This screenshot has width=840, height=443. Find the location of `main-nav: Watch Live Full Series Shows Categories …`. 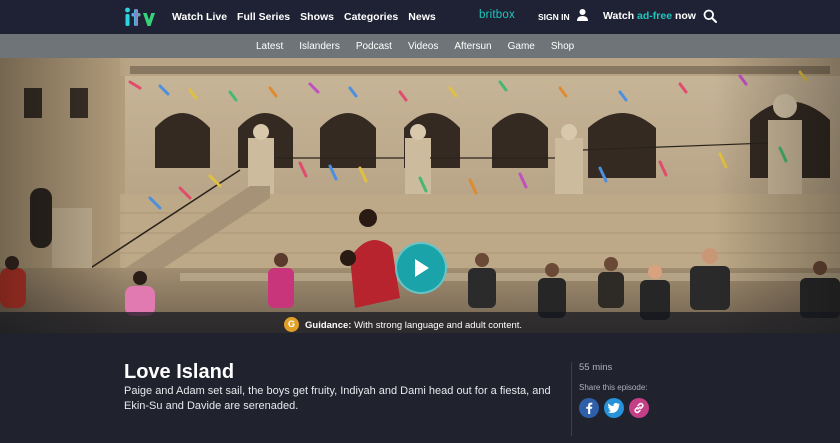

main-nav: Watch Live Full Series Shows Categories … is located at coordinates (304, 17).